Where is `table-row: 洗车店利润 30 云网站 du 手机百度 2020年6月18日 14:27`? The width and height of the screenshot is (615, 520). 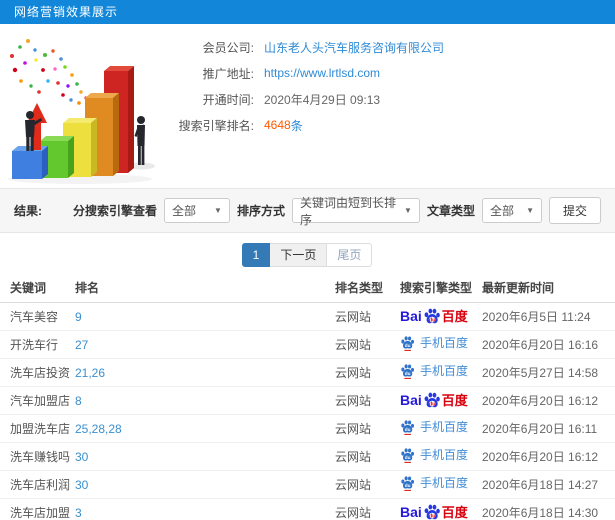 table-row: 洗车店利润 30 云网站 du 手机百度 2020年6月18日 14:27 is located at coordinates (307, 484).